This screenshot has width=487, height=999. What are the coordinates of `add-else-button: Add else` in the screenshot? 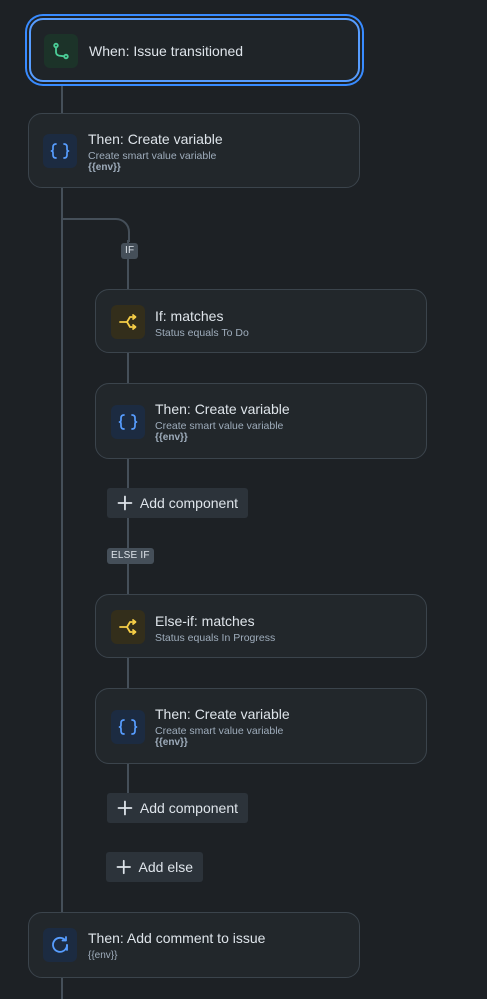 It's located at (154, 867).